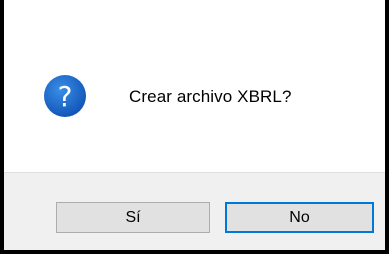 The width and height of the screenshot is (389, 254). What do you see at coordinates (210, 96) in the screenshot?
I see `dialog-message: Crear archivo XBRL?` at bounding box center [210, 96].